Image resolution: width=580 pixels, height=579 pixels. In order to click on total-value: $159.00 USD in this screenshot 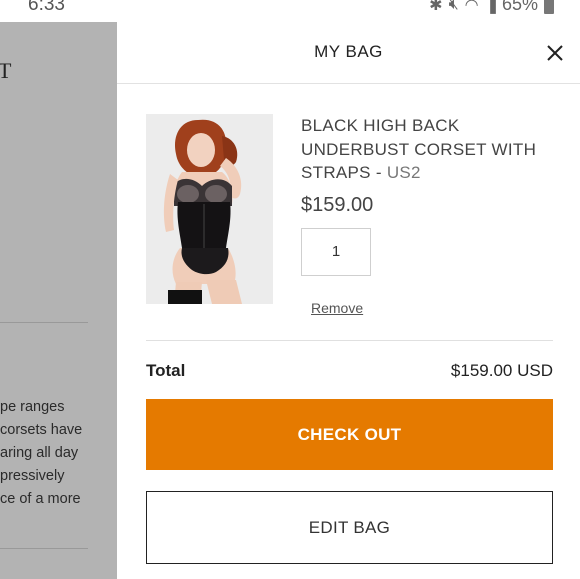, I will do `click(501, 370)`.